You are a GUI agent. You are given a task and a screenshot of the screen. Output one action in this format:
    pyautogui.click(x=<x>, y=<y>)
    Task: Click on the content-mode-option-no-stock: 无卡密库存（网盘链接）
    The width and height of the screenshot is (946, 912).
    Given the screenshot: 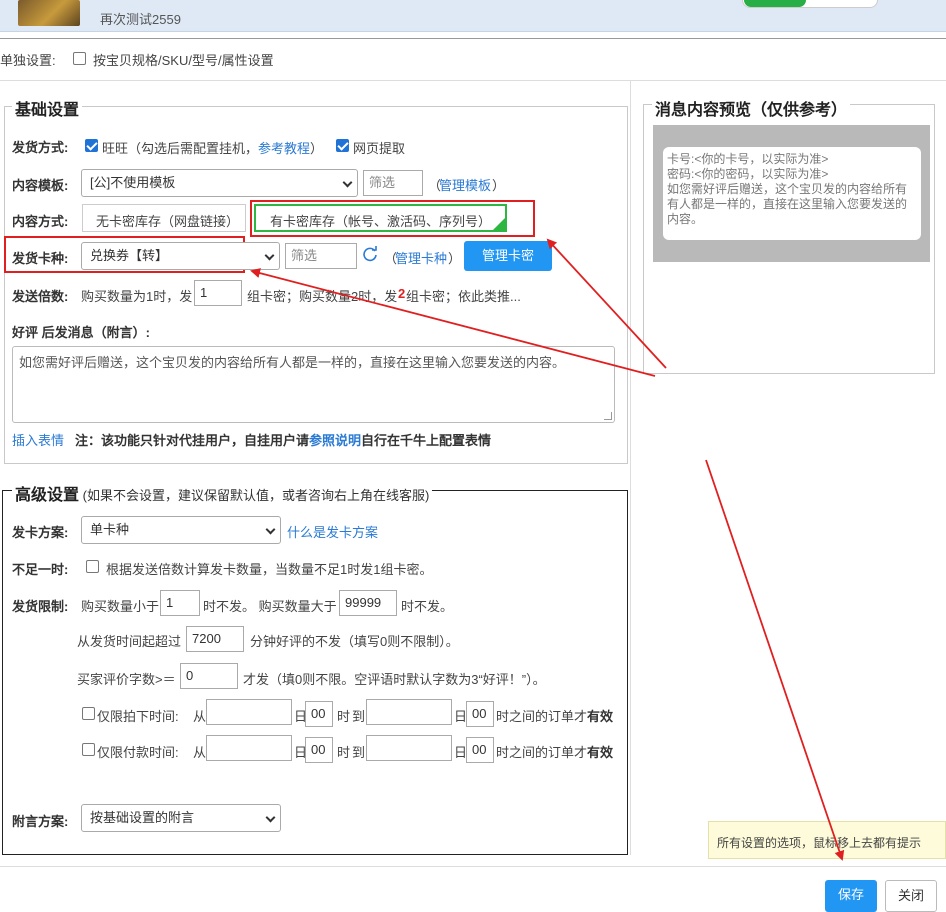 What is the action you would take?
    pyautogui.click(x=164, y=218)
    